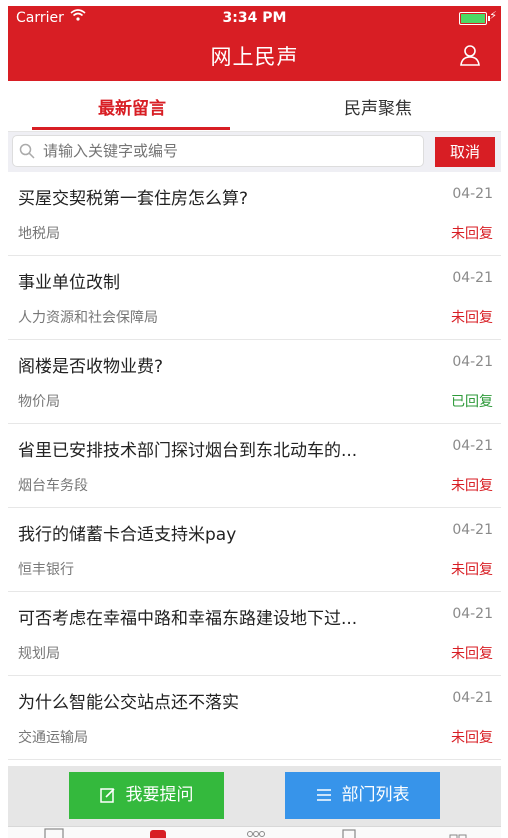 The height and width of the screenshot is (838, 508). Describe the element at coordinates (46, 570) in the screenshot. I see `message-department: 恒丰银行` at that location.